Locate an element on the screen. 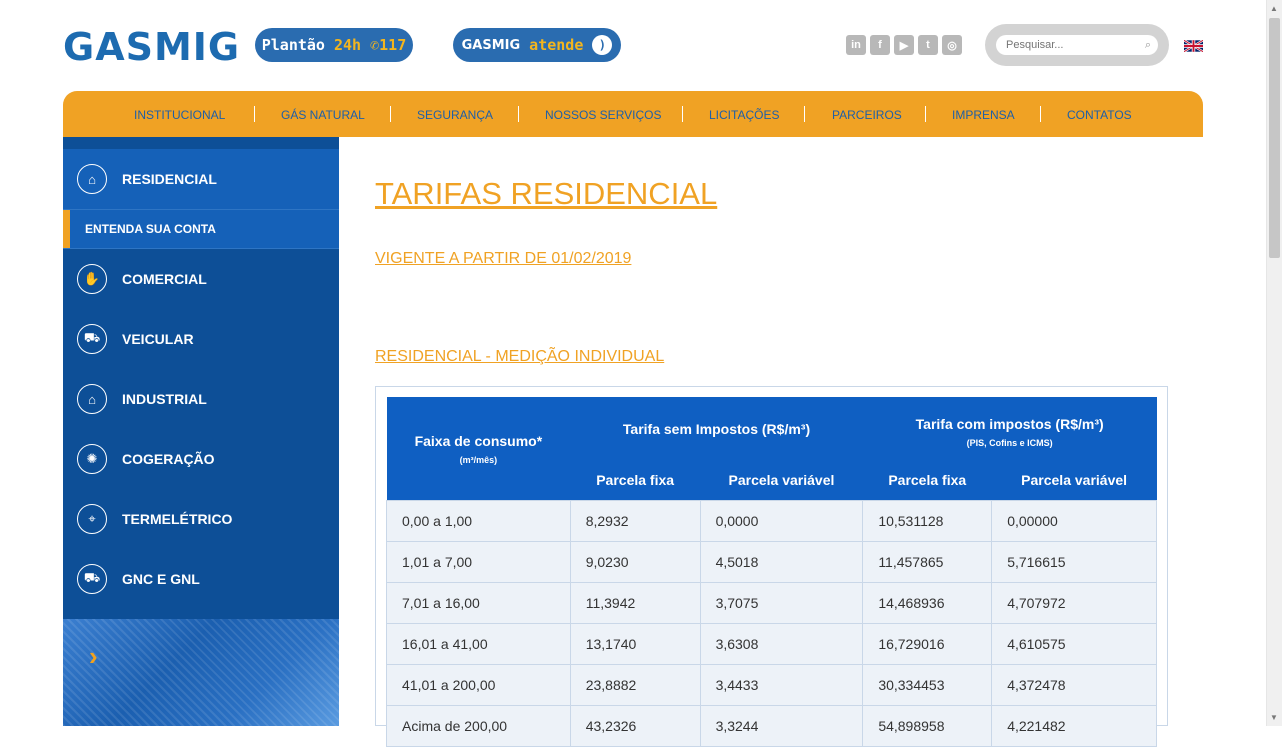  table-cell: 3,3244 is located at coordinates (781, 726).